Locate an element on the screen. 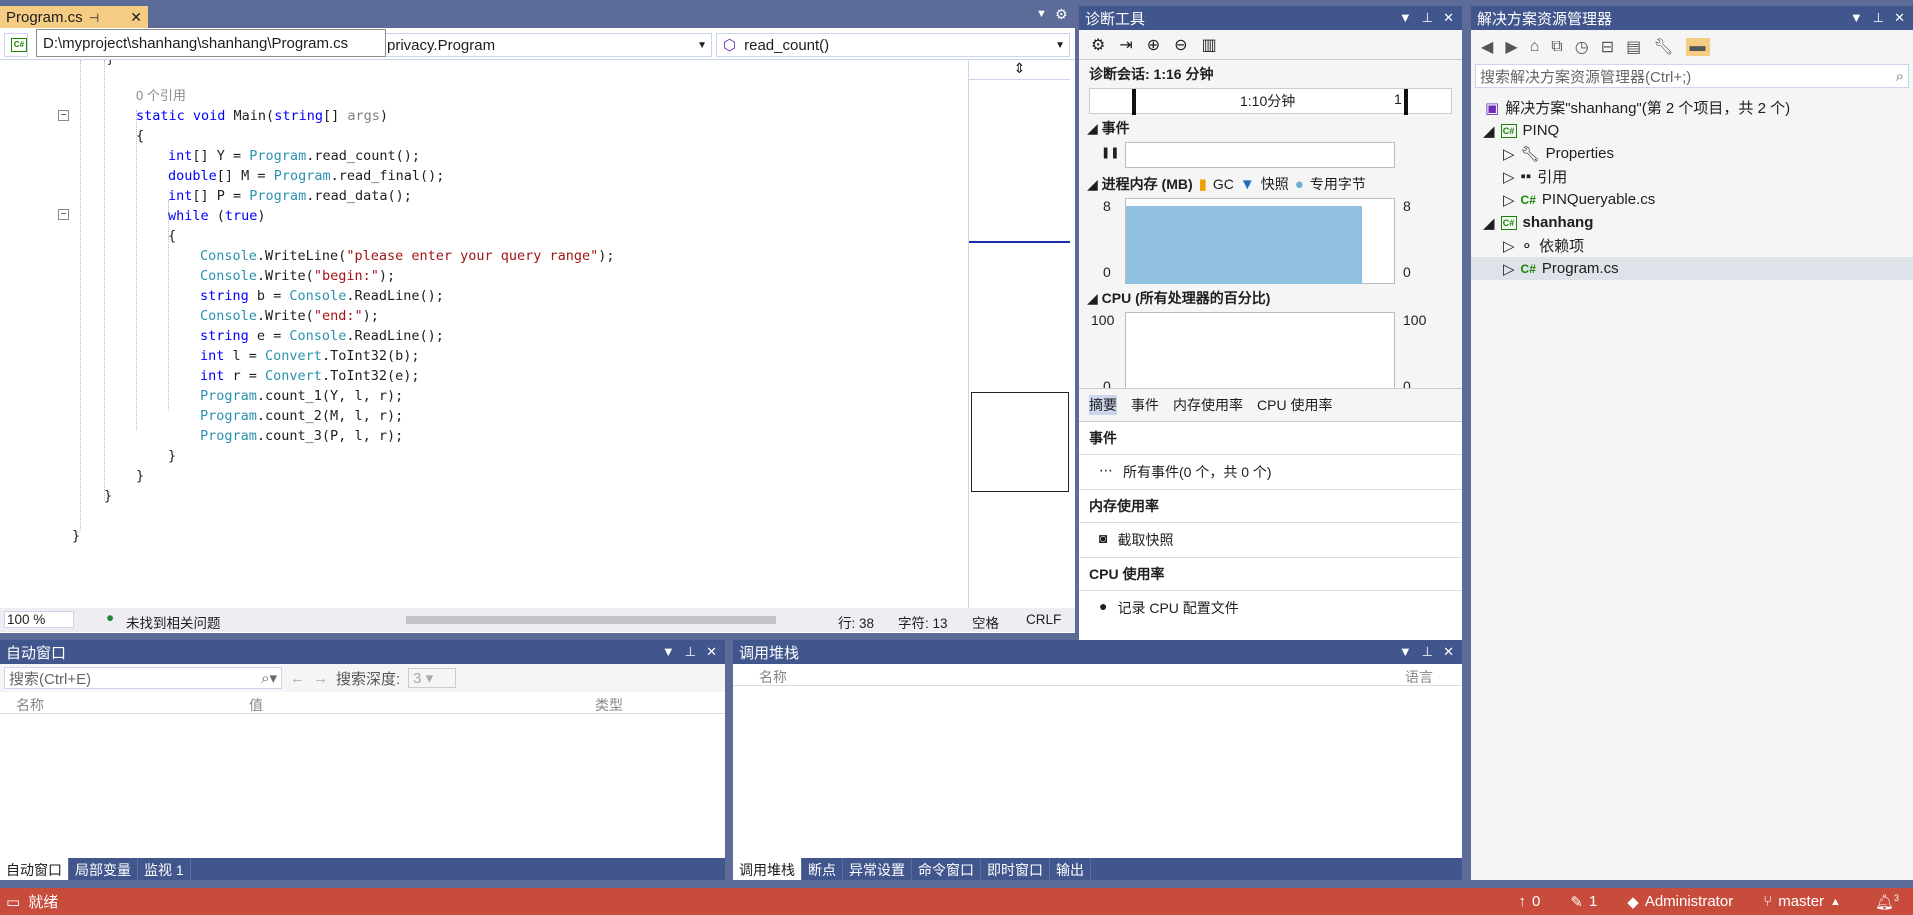 The image size is (1913, 915). timeline-ruler: 1:10分钟 1 is located at coordinates (1270, 101).